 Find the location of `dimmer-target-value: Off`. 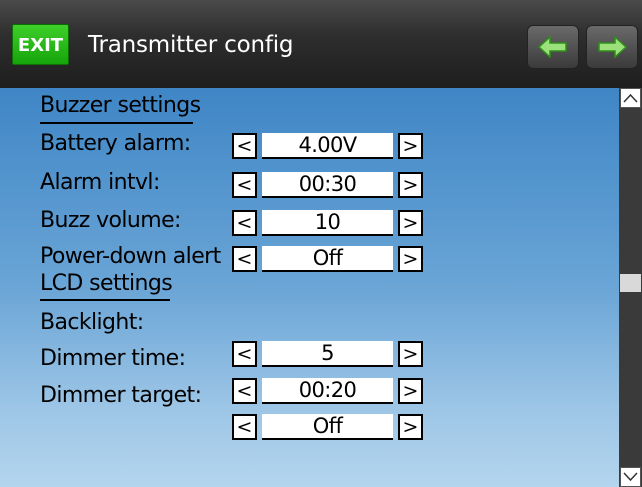

dimmer-target-value: Off is located at coordinates (327, 427).